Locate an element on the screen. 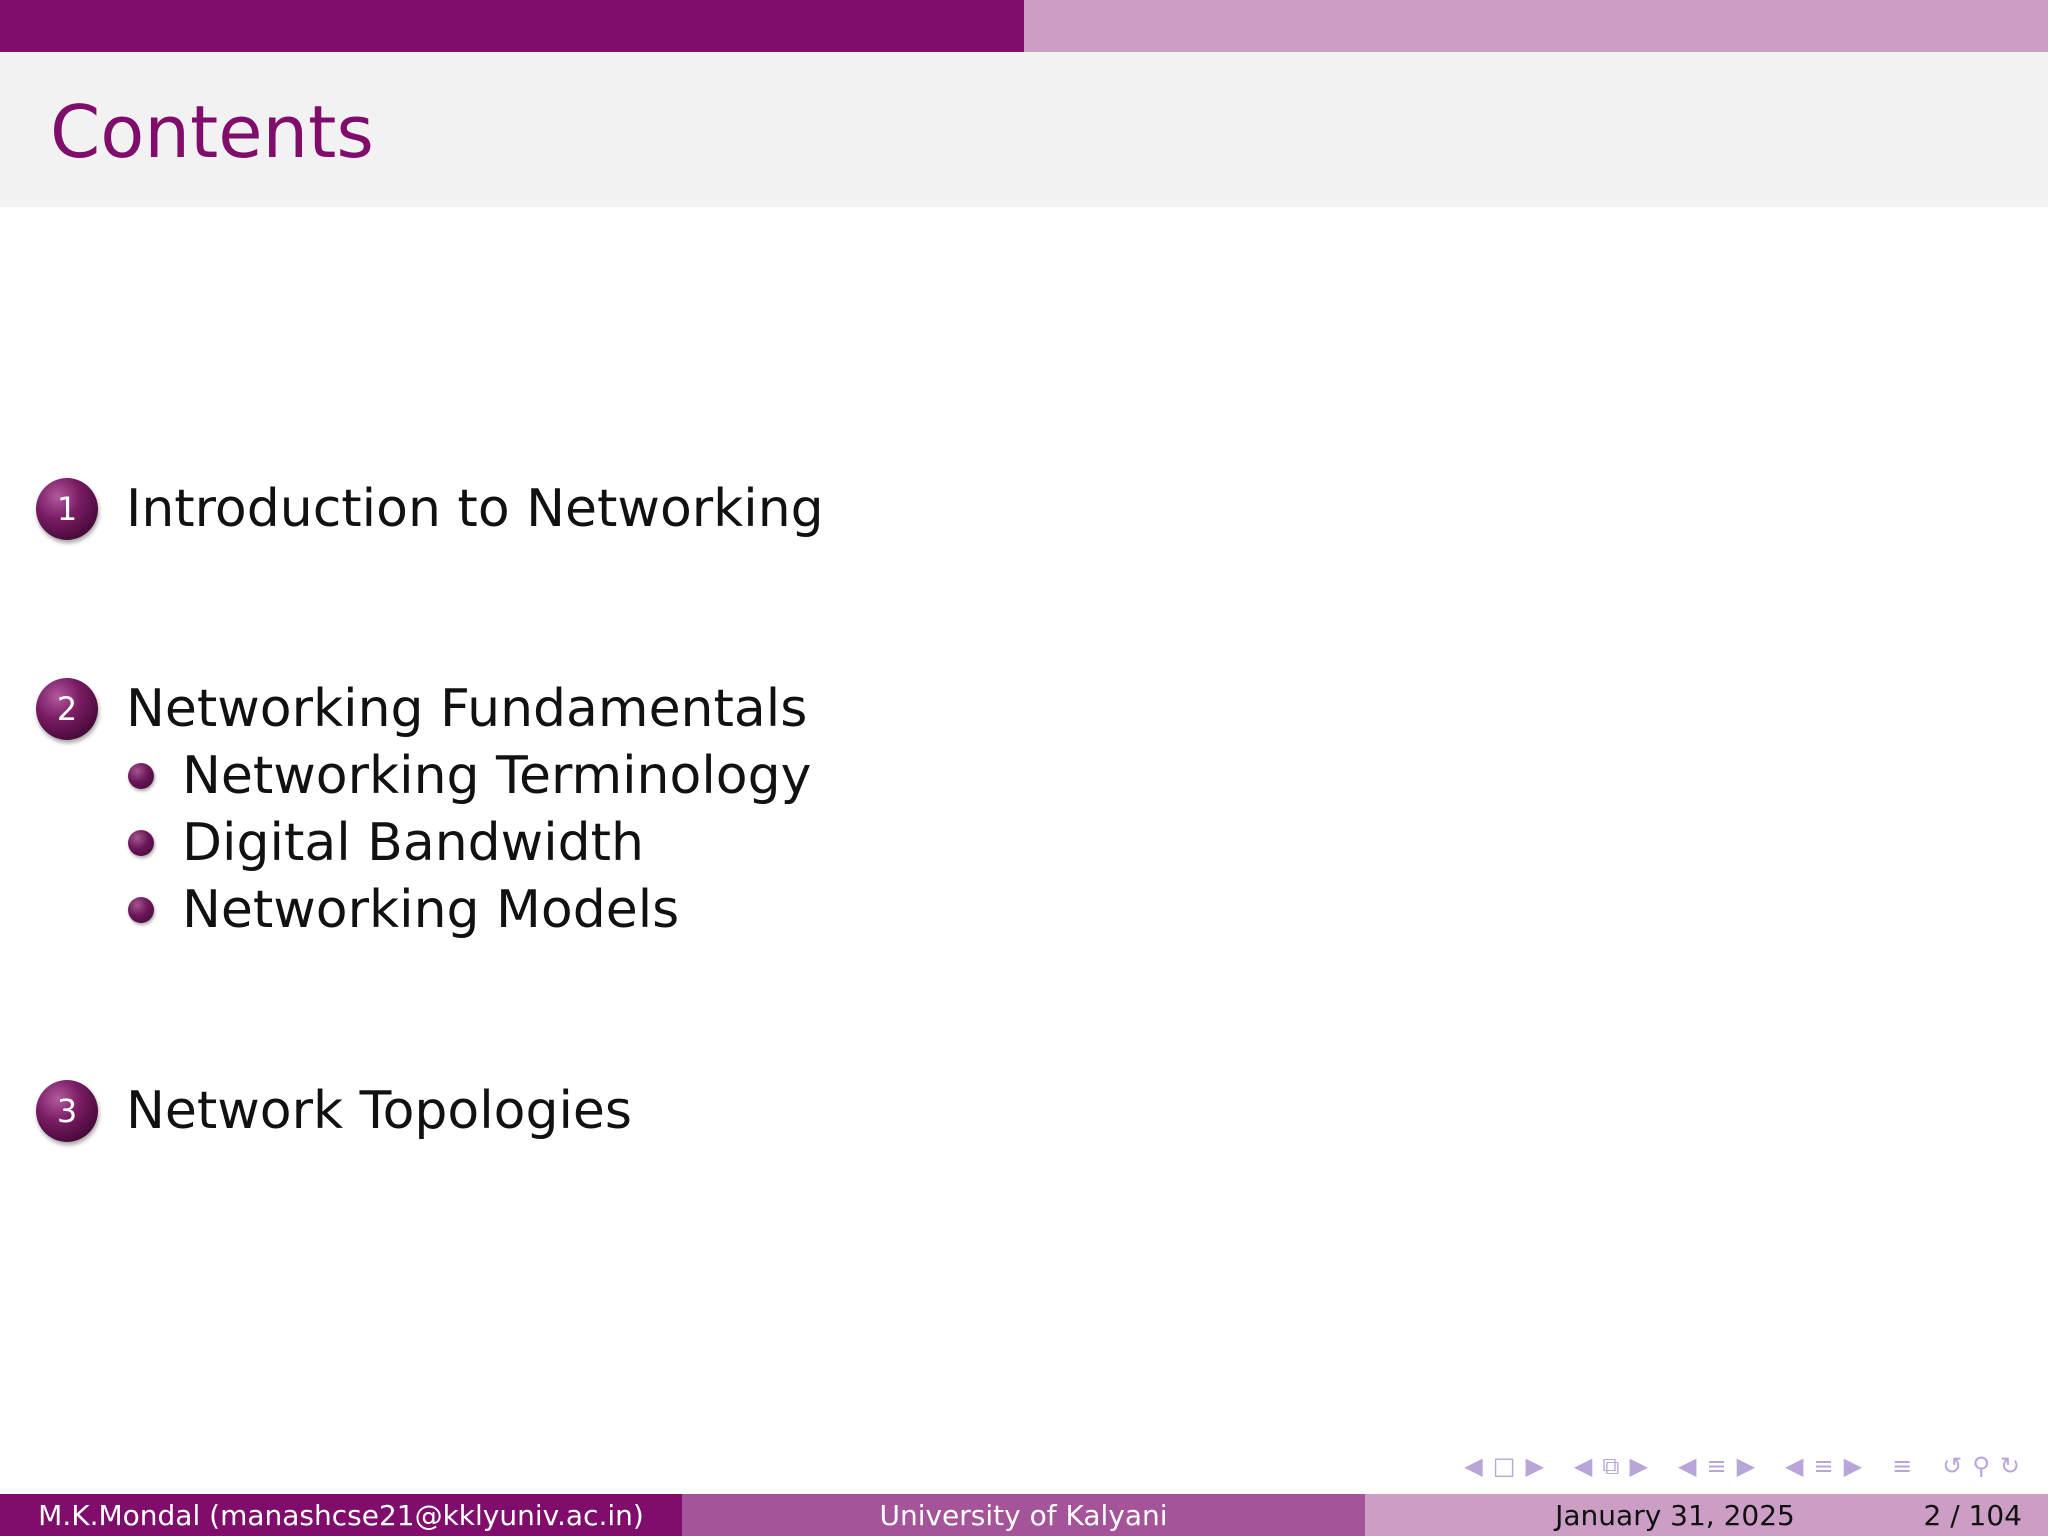  section-number-ball: 2 is located at coordinates (67, 709).